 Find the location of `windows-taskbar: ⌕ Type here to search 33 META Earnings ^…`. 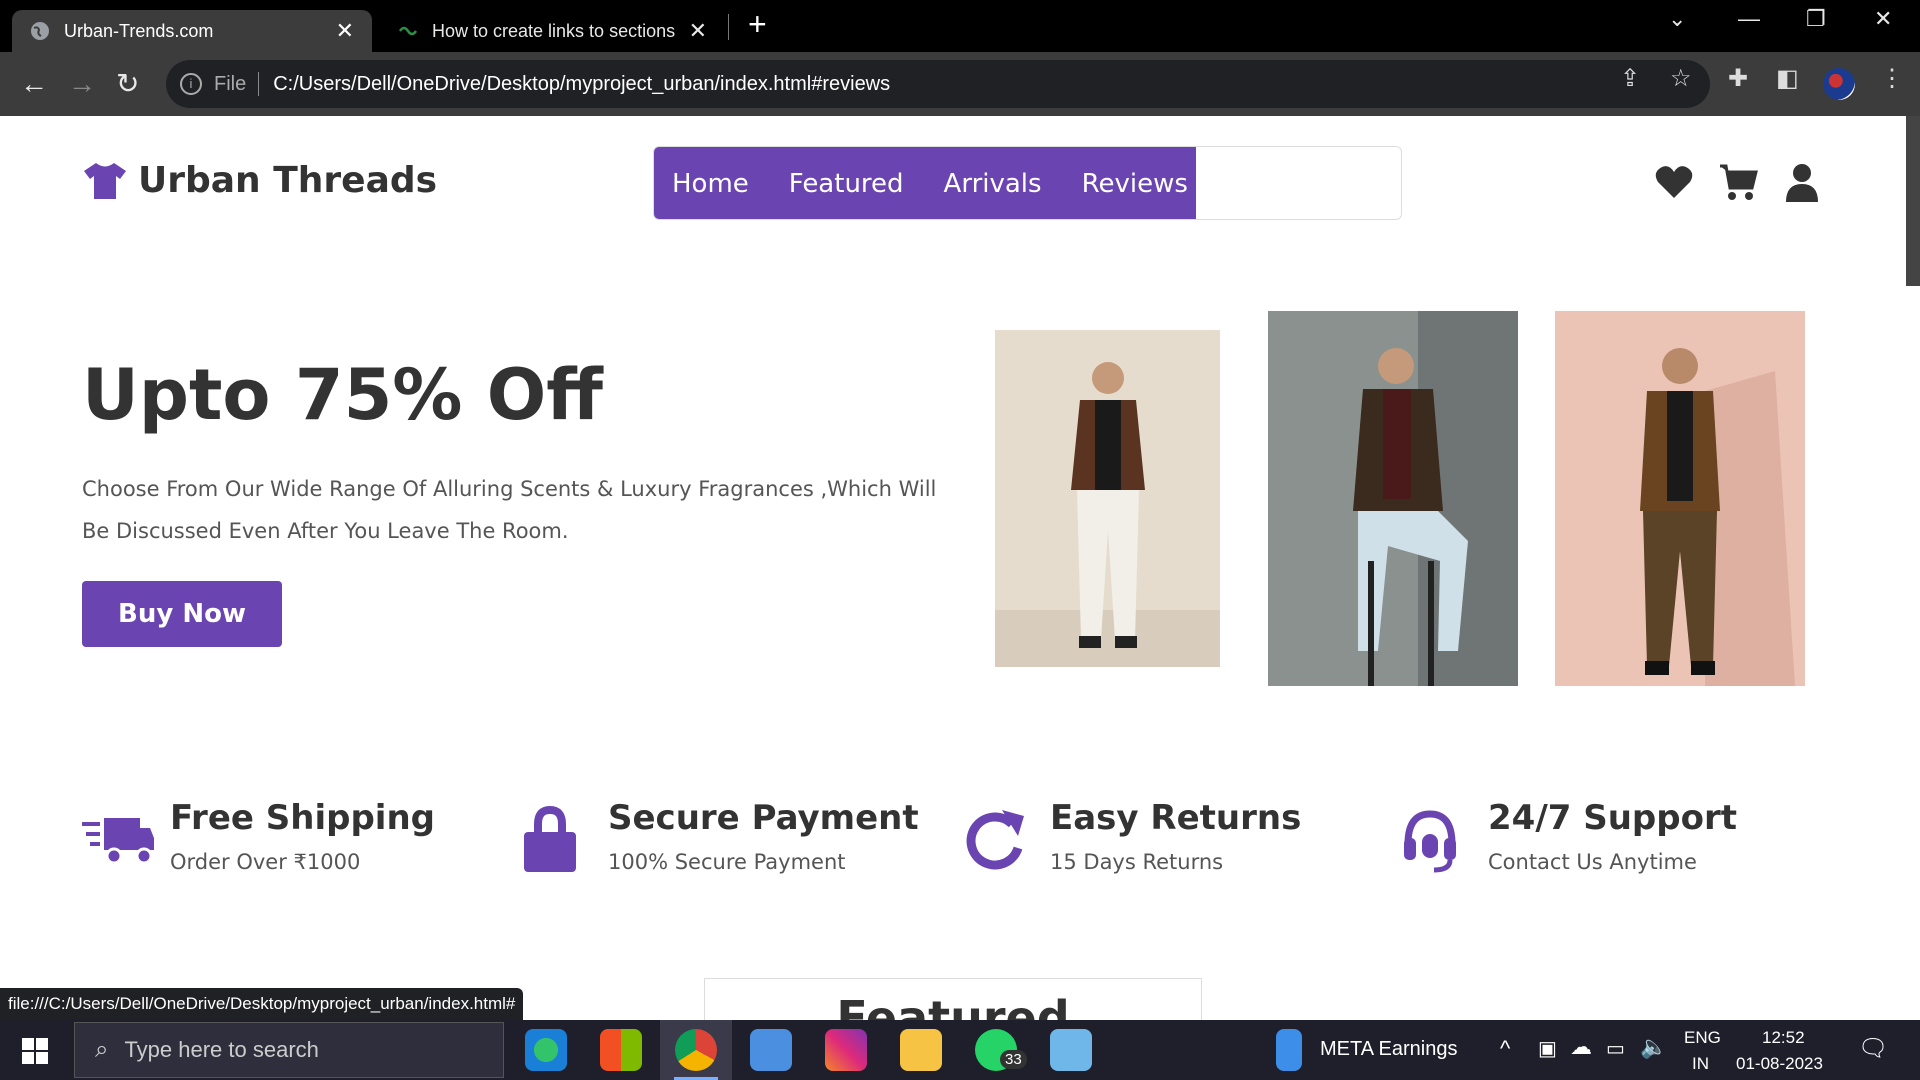

windows-taskbar: ⌕ Type here to search 33 META Earnings ^… is located at coordinates (960, 1050).